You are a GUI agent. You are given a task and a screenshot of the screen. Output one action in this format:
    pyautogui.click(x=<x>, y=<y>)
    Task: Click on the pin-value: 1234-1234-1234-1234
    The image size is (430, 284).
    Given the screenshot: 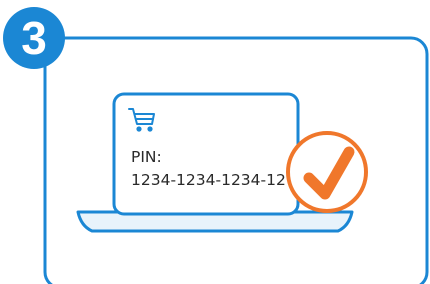 What is the action you would take?
    pyautogui.click(x=218, y=180)
    